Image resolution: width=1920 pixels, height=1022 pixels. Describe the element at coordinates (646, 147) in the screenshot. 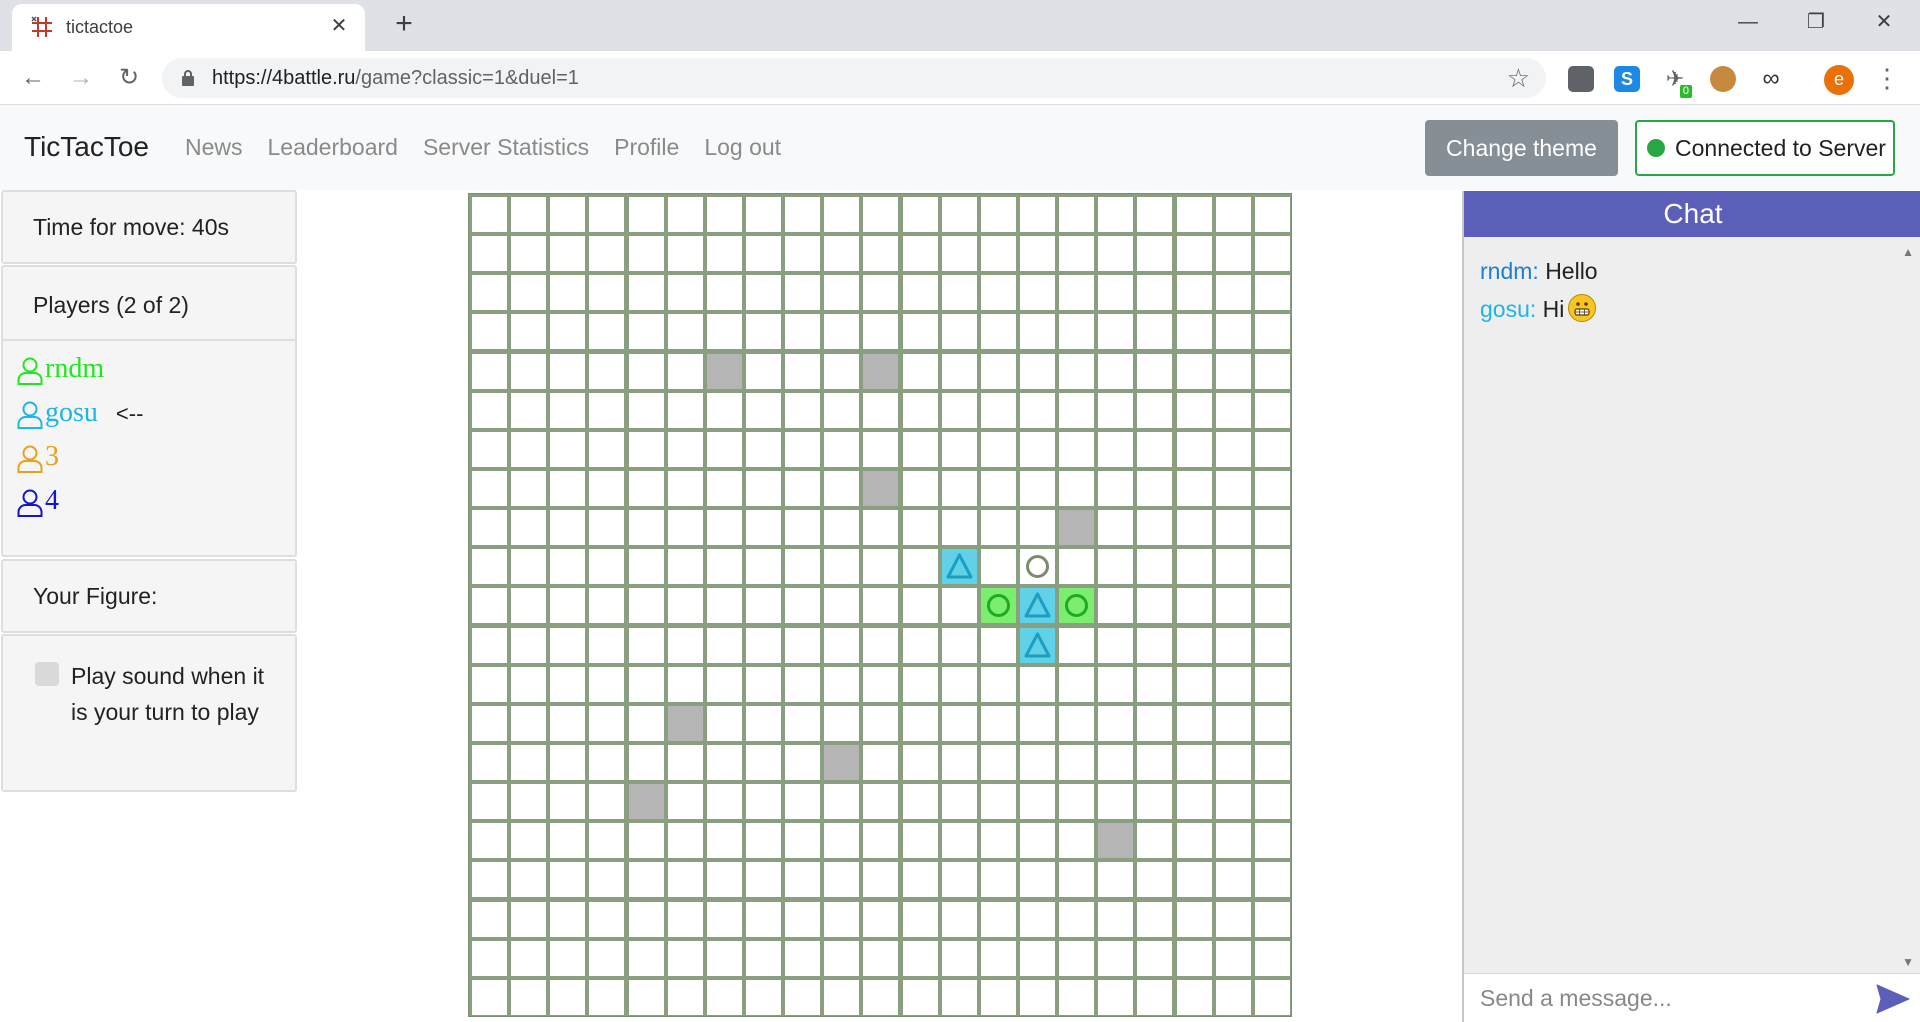

I see `nav-profile: Profile` at that location.